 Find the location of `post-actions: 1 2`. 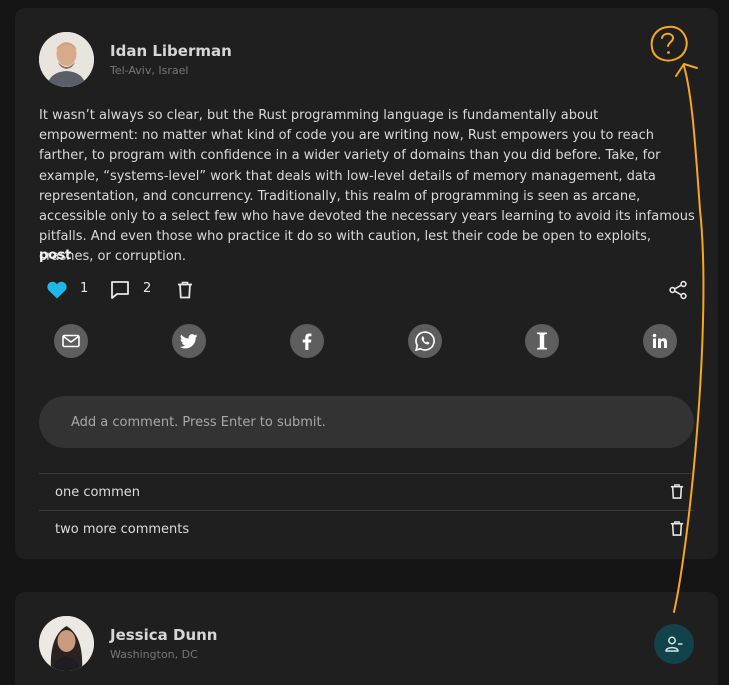

post-actions: 1 2 is located at coordinates (364, 290).